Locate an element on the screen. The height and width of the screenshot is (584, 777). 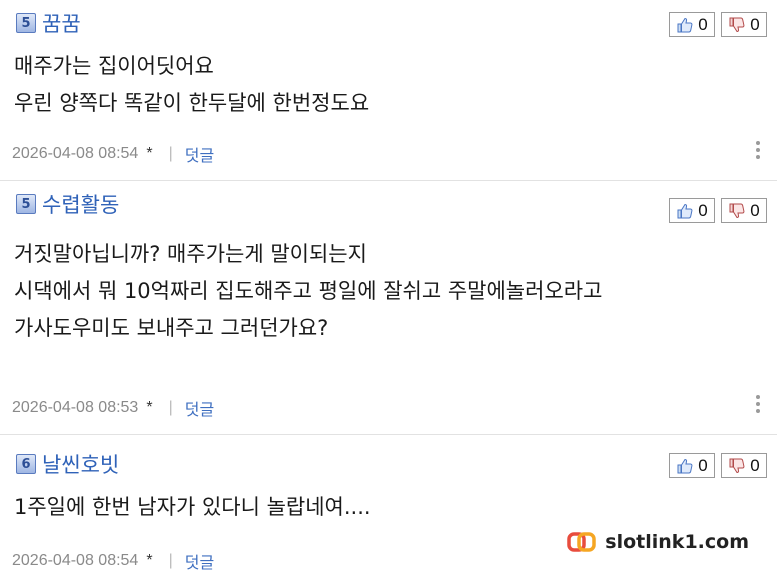
comment-body: 매주가는 집이어딧어요 우린 양쪽다 똑같이 한두달에 한번정도요 is located at coordinates (191, 85).